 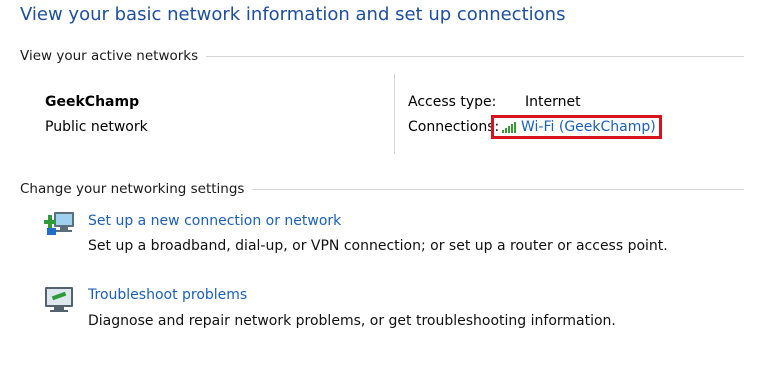 What do you see at coordinates (92, 102) in the screenshot?
I see `network-name: GeekChamp` at bounding box center [92, 102].